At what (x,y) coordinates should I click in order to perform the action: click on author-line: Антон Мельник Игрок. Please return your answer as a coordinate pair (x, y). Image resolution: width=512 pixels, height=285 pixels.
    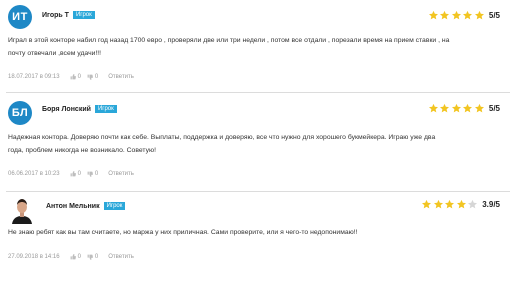
    Looking at the image, I should click on (86, 206).